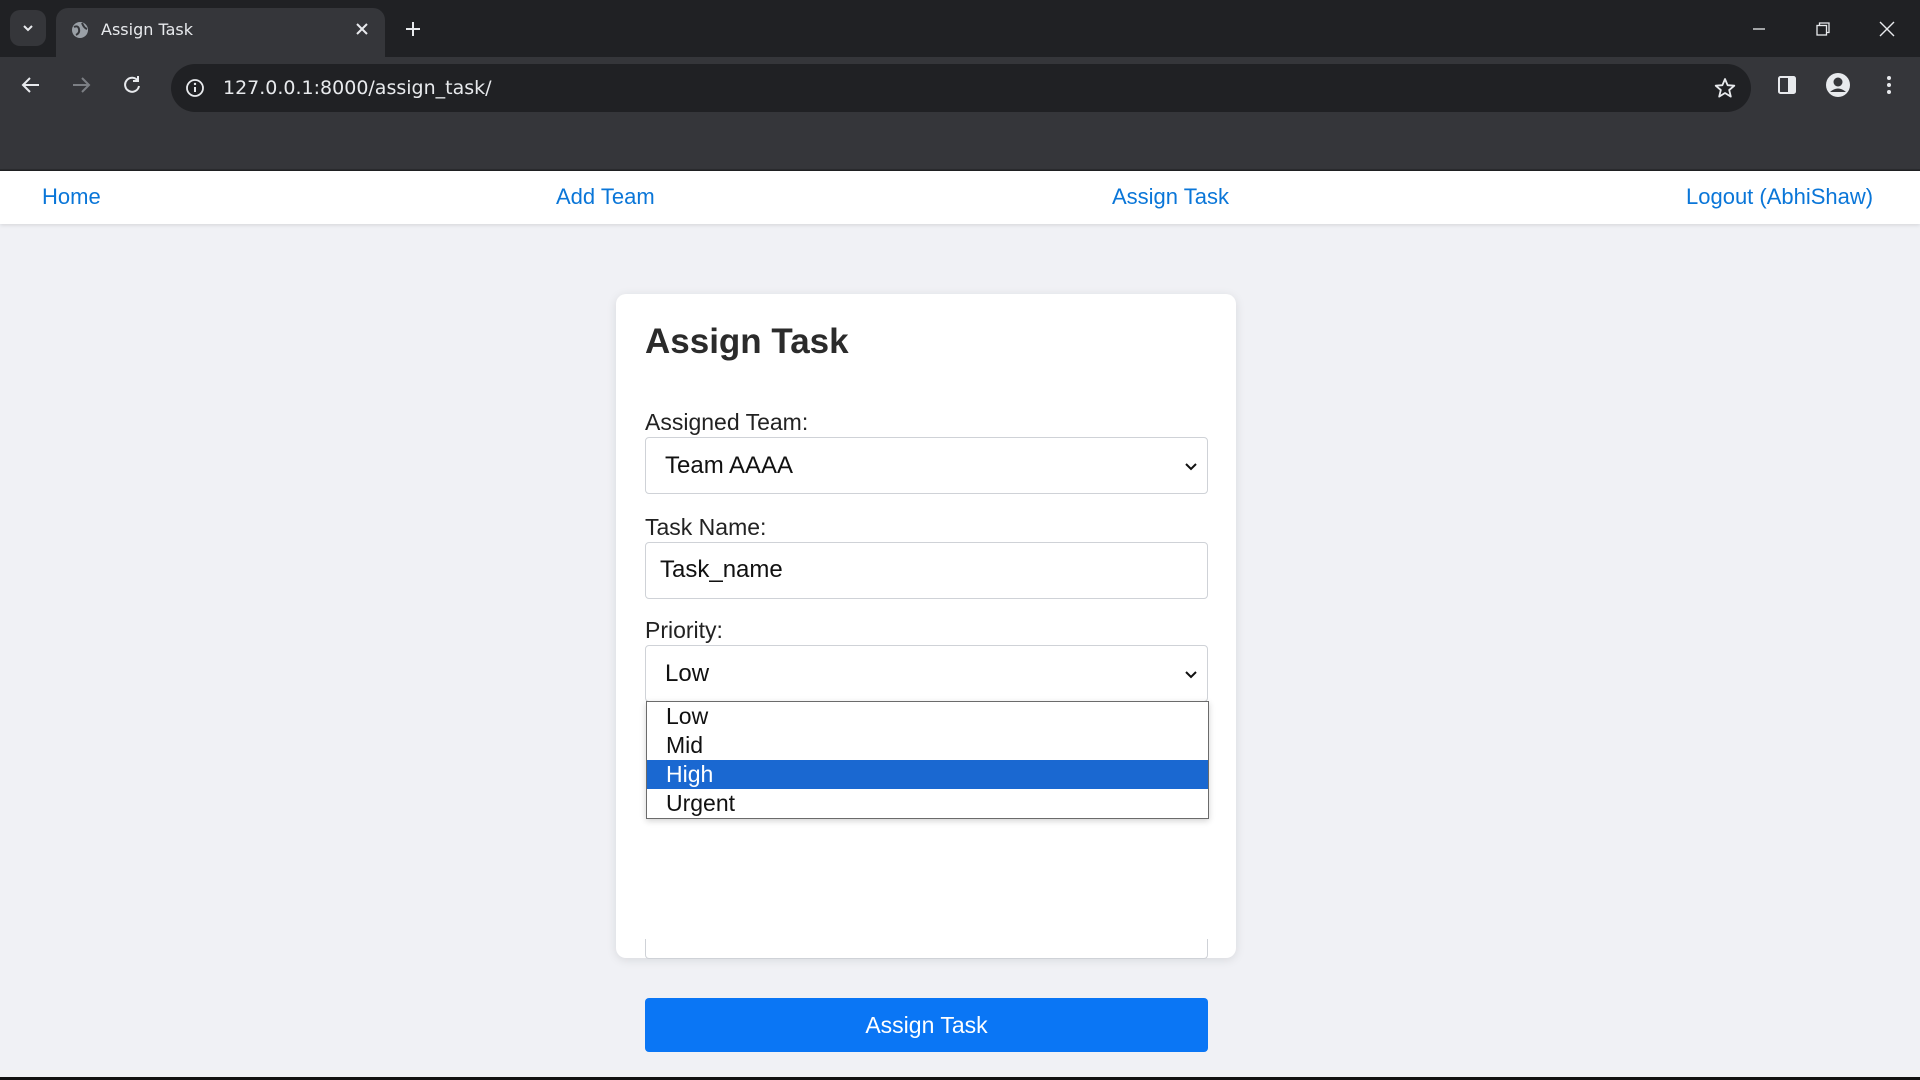 This screenshot has height=1080, width=1920. I want to click on bookmarks-bar, so click(960, 141).